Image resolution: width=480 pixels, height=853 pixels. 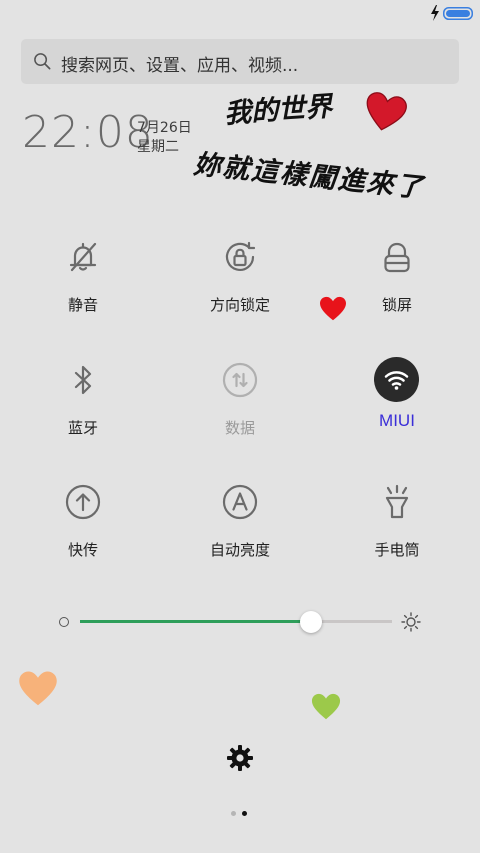 I want to click on brightness-fill, so click(x=195, y=621).